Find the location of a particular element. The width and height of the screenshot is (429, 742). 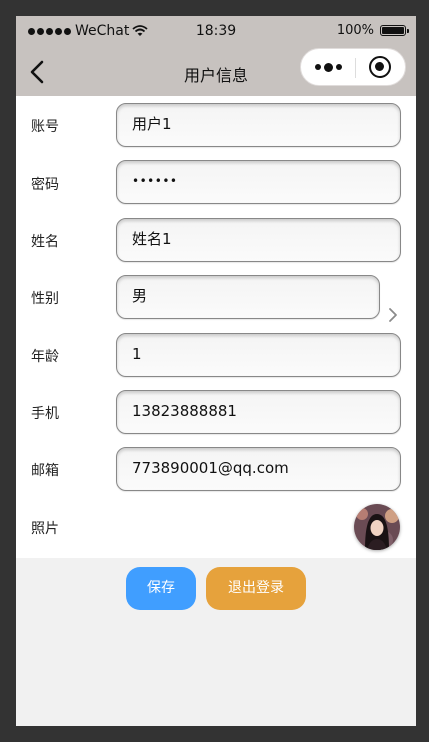

avatar is located at coordinates (377, 527).